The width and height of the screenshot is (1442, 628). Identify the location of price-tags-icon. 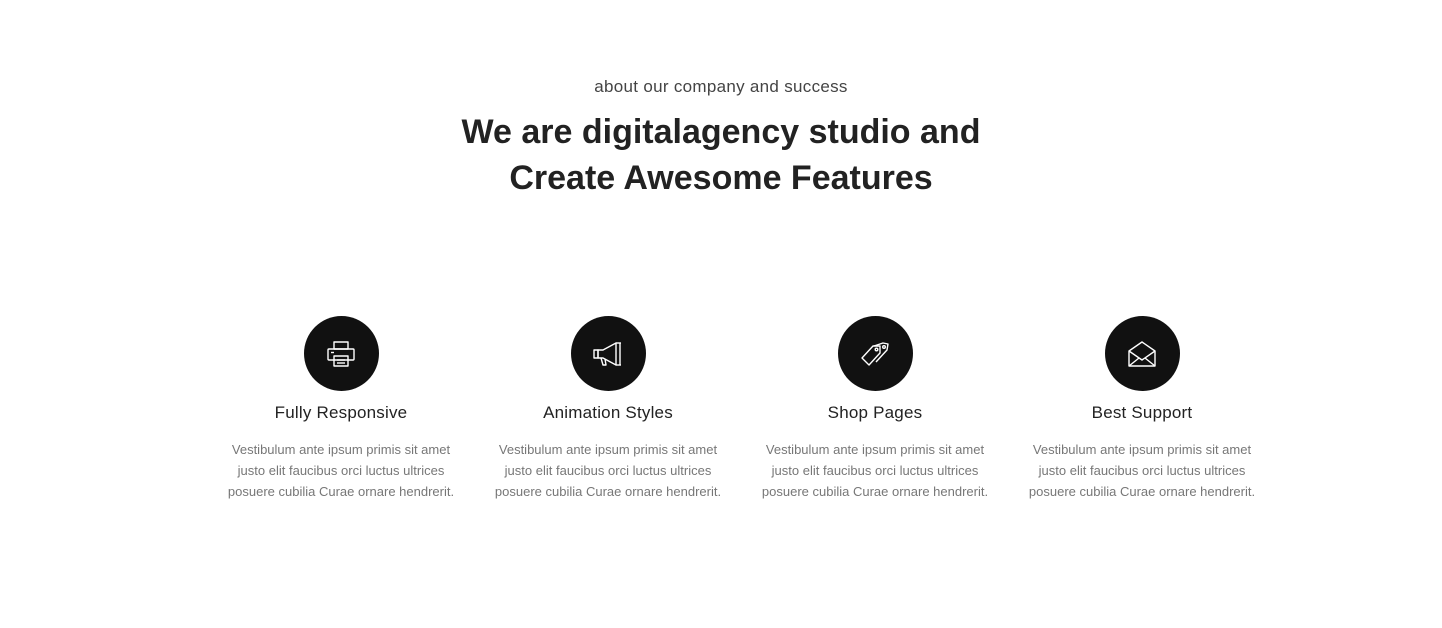
(875, 353).